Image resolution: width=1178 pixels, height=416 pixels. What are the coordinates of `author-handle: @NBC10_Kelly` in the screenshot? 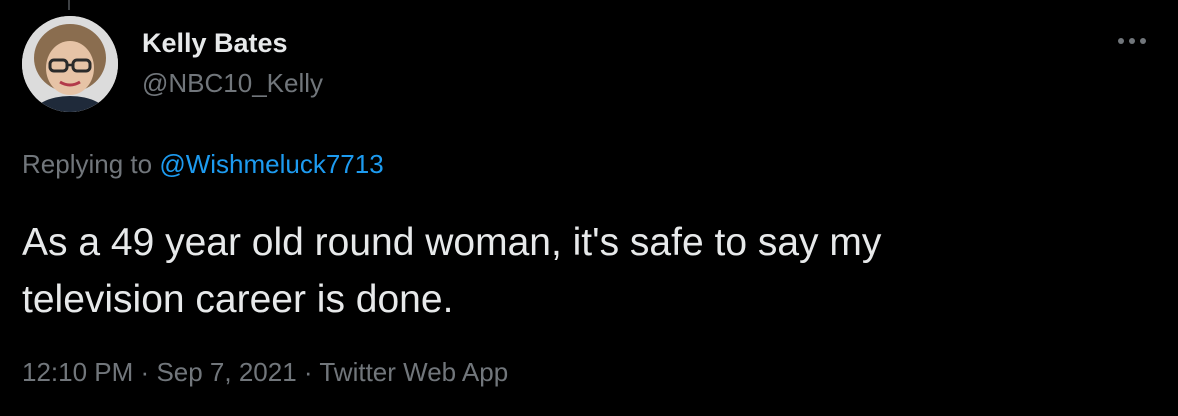 It's located at (232, 83).